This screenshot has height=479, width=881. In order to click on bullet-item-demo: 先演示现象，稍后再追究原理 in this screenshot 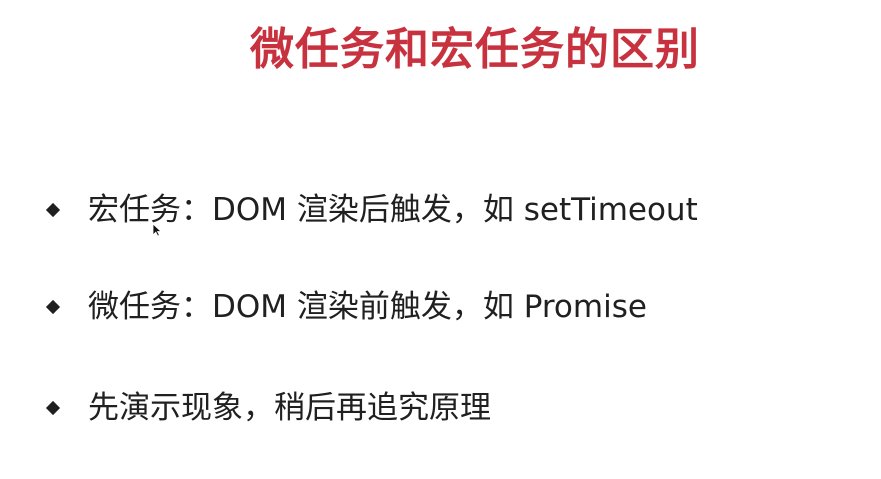, I will do `click(268, 408)`.